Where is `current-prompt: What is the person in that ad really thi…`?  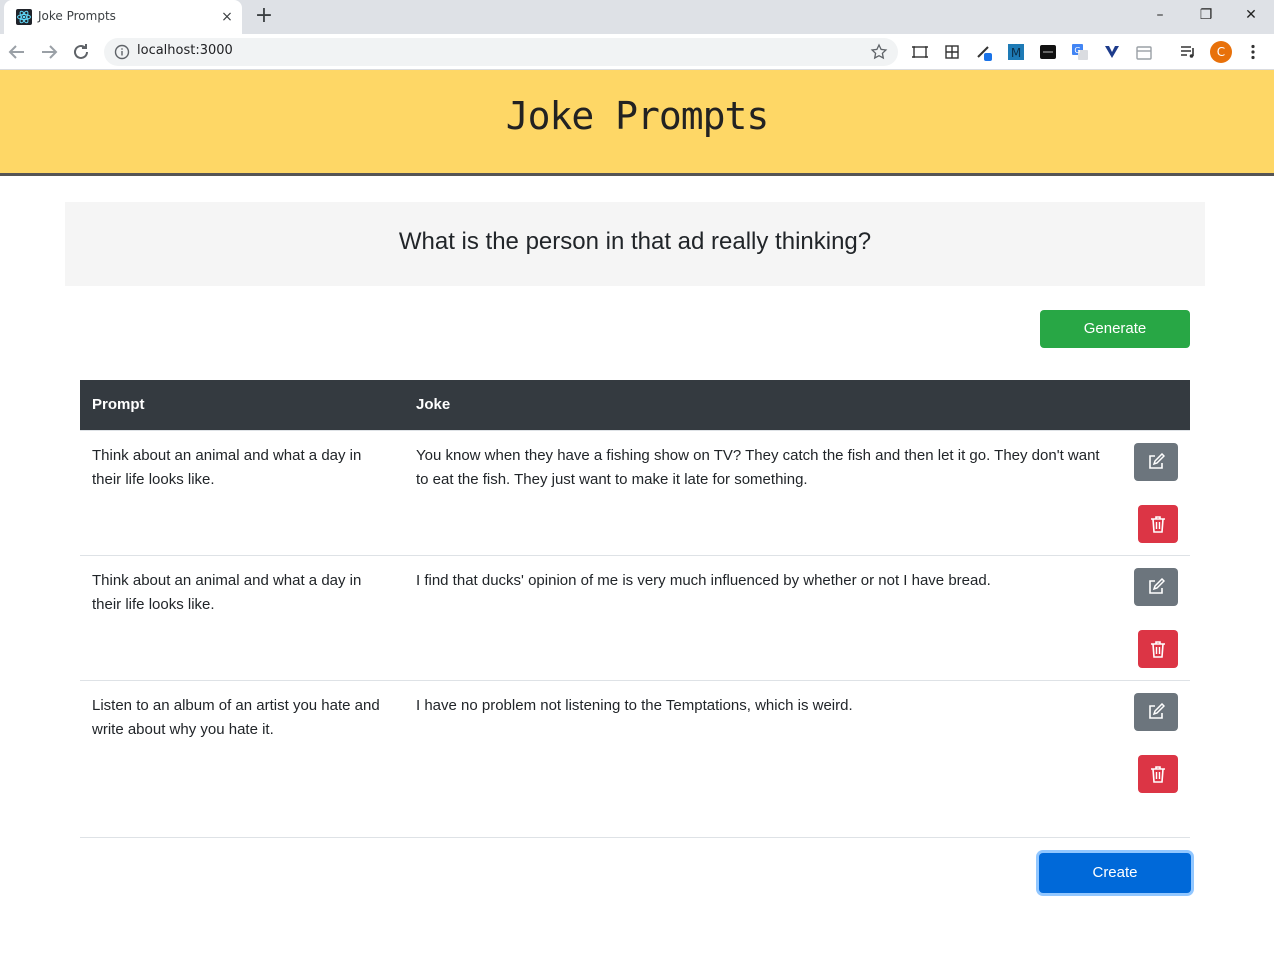 current-prompt: What is the person in that ad really thi… is located at coordinates (635, 241).